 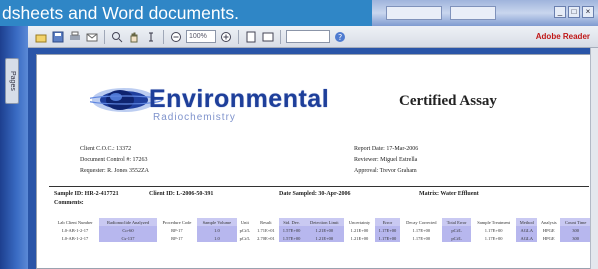 I want to click on table-header: Count Time, so click(x=575, y=222).